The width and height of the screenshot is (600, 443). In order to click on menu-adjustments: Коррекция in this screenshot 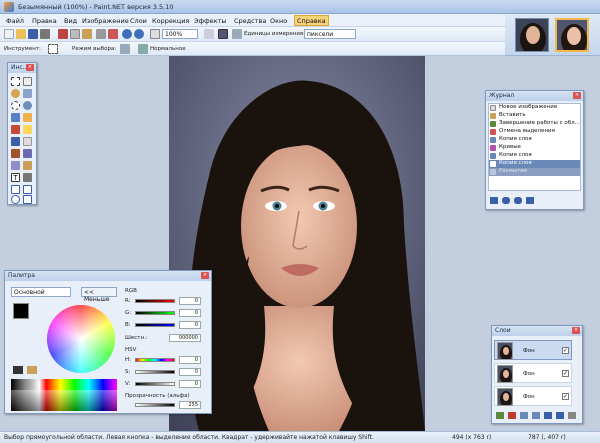, I will do `click(170, 21)`.